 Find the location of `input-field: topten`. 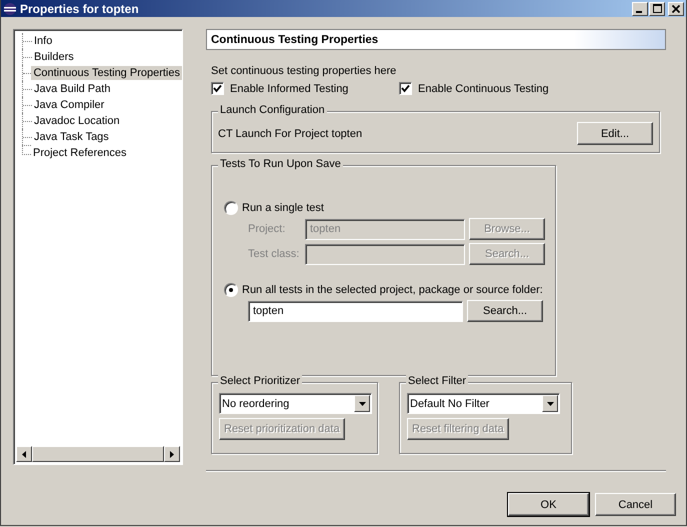

input-field: topten is located at coordinates (355, 311).